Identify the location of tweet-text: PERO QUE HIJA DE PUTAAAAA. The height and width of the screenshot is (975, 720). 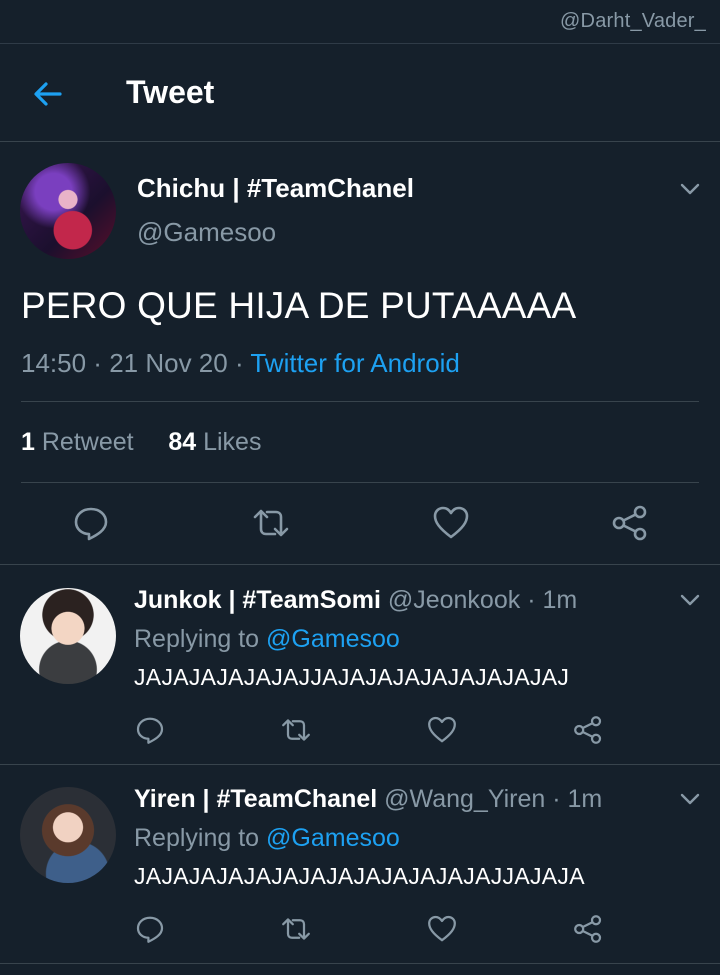
(299, 305).